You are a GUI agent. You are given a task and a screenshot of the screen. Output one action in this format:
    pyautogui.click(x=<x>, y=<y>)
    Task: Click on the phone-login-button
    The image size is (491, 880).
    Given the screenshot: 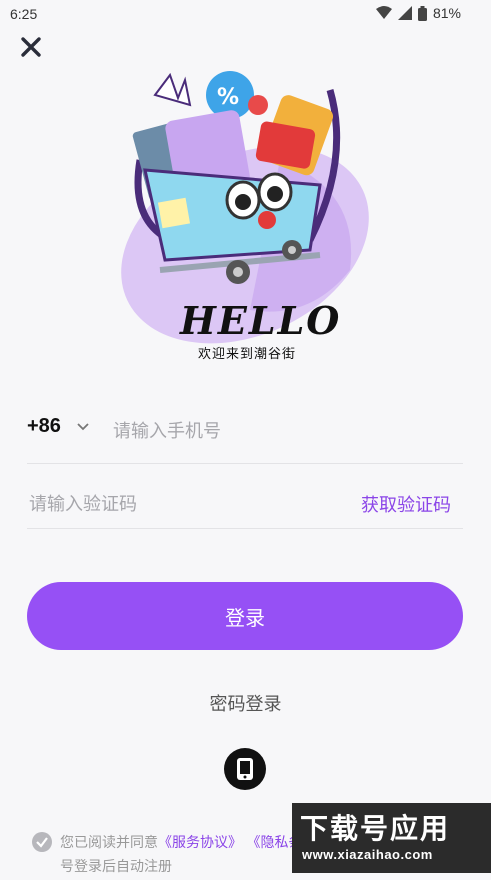 What is the action you would take?
    pyautogui.click(x=245, y=769)
    